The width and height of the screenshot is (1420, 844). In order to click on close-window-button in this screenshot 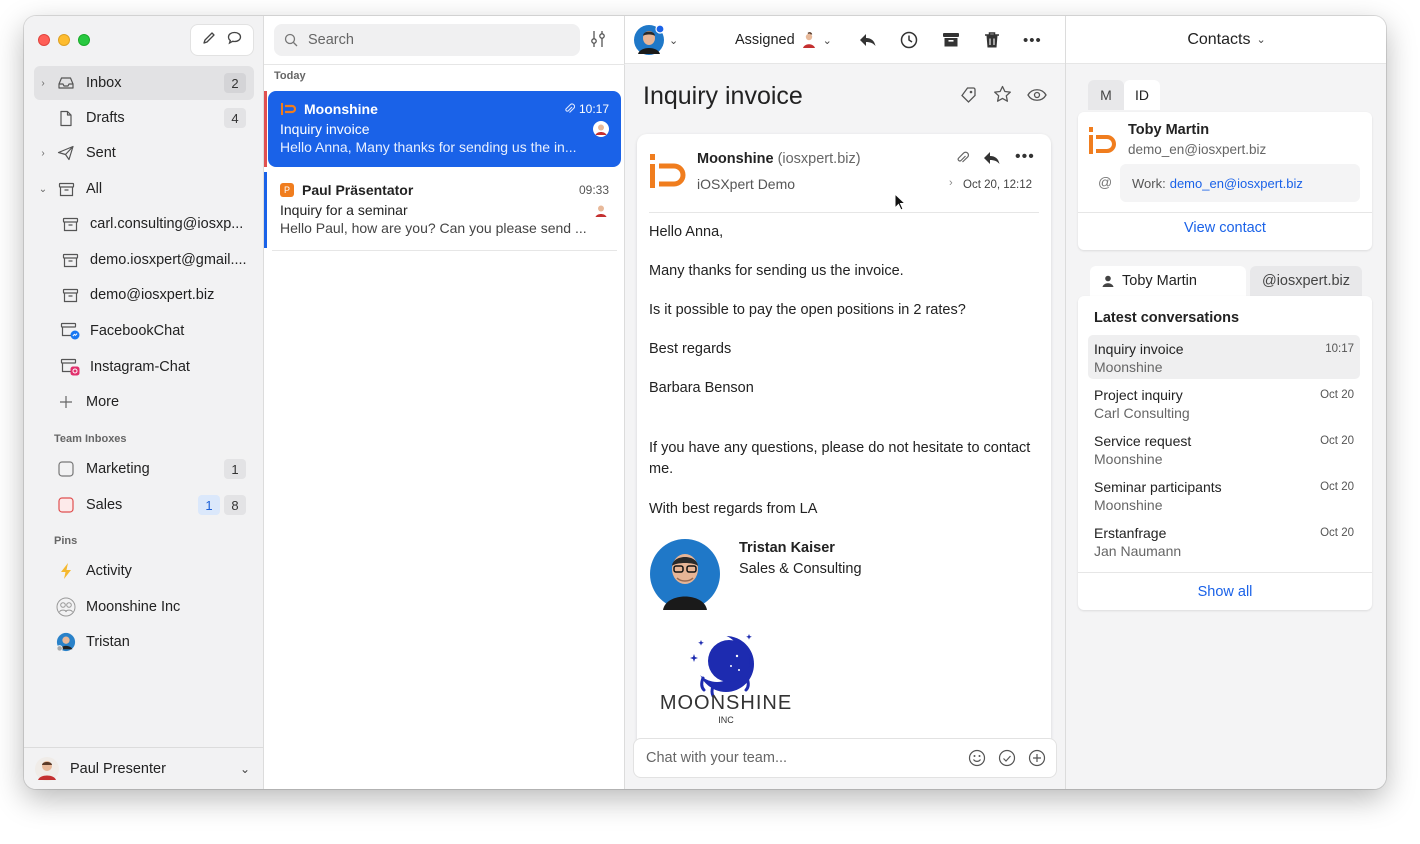, I will do `click(44, 40)`.